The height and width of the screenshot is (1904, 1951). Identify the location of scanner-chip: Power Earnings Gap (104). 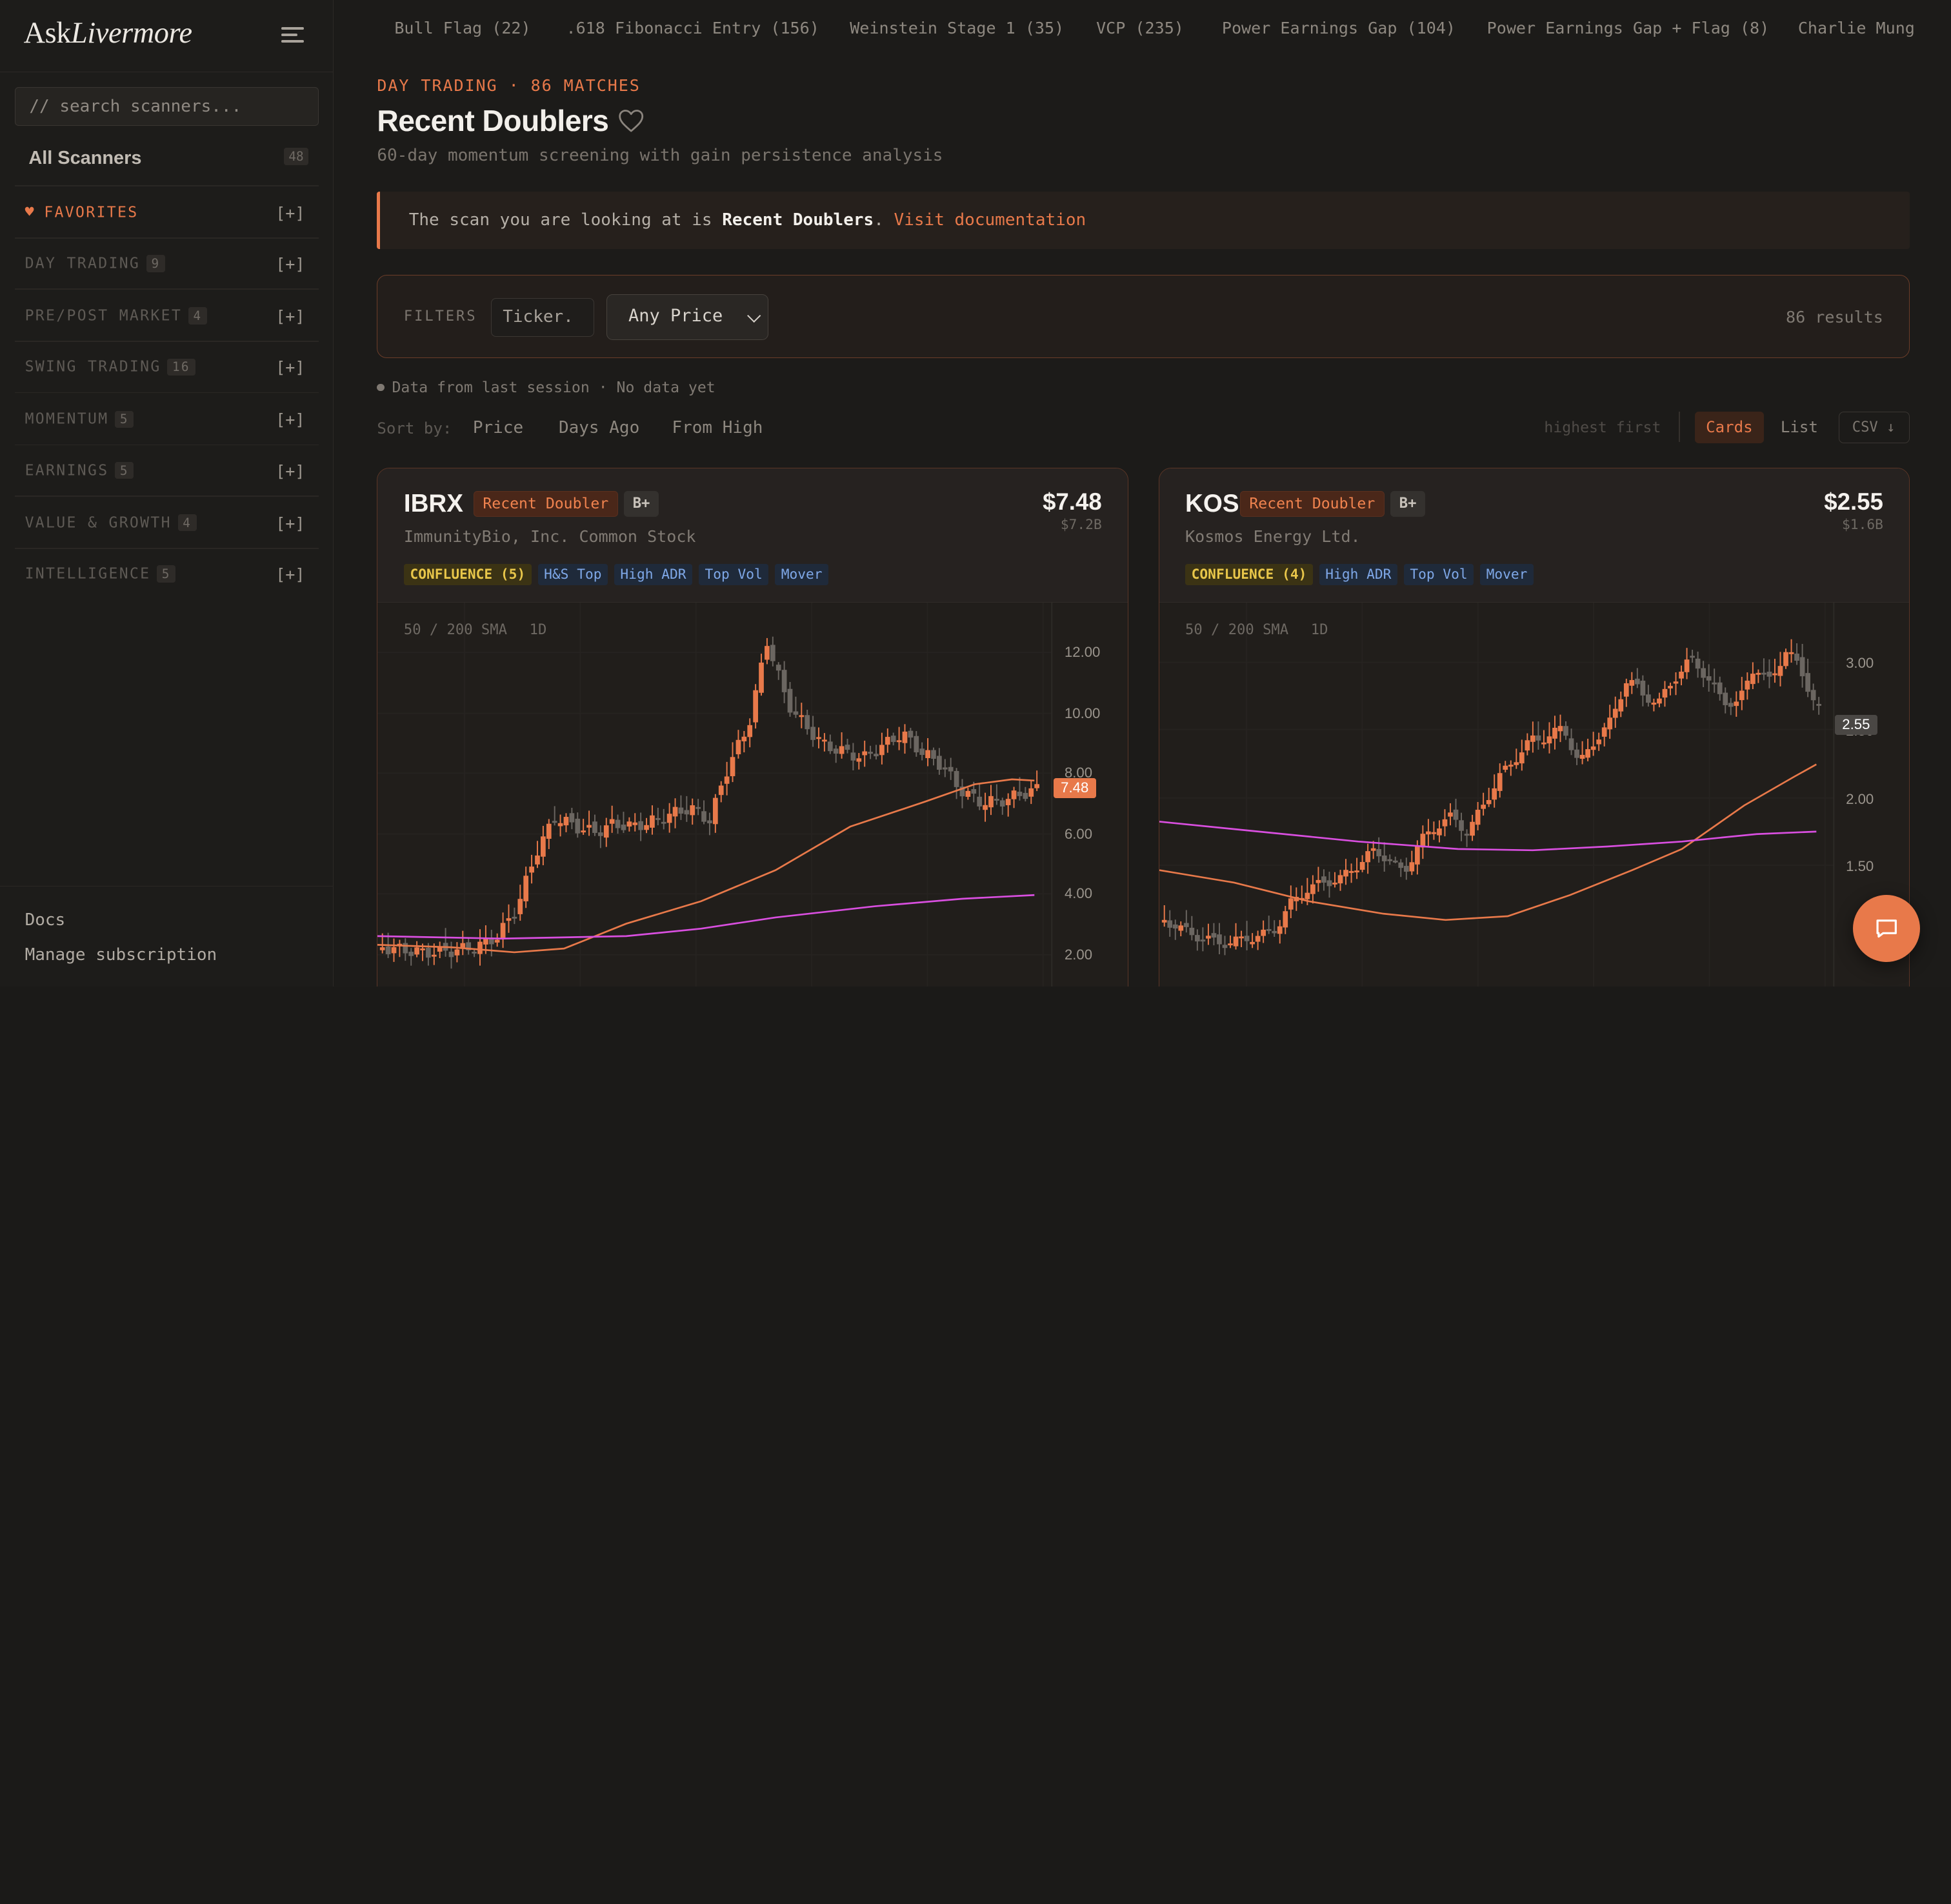
(1339, 28).